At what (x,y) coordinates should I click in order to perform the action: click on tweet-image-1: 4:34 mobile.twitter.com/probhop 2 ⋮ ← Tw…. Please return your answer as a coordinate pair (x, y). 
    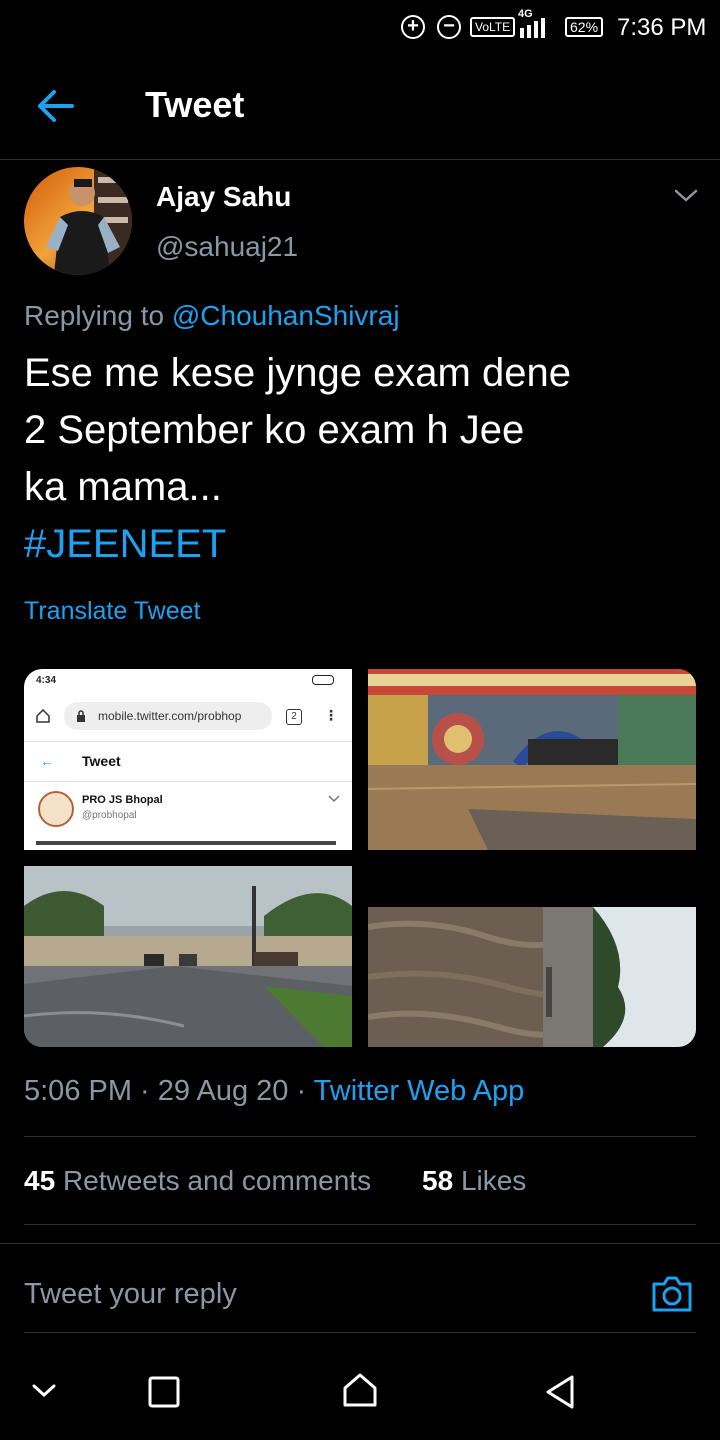
    Looking at the image, I should click on (188, 759).